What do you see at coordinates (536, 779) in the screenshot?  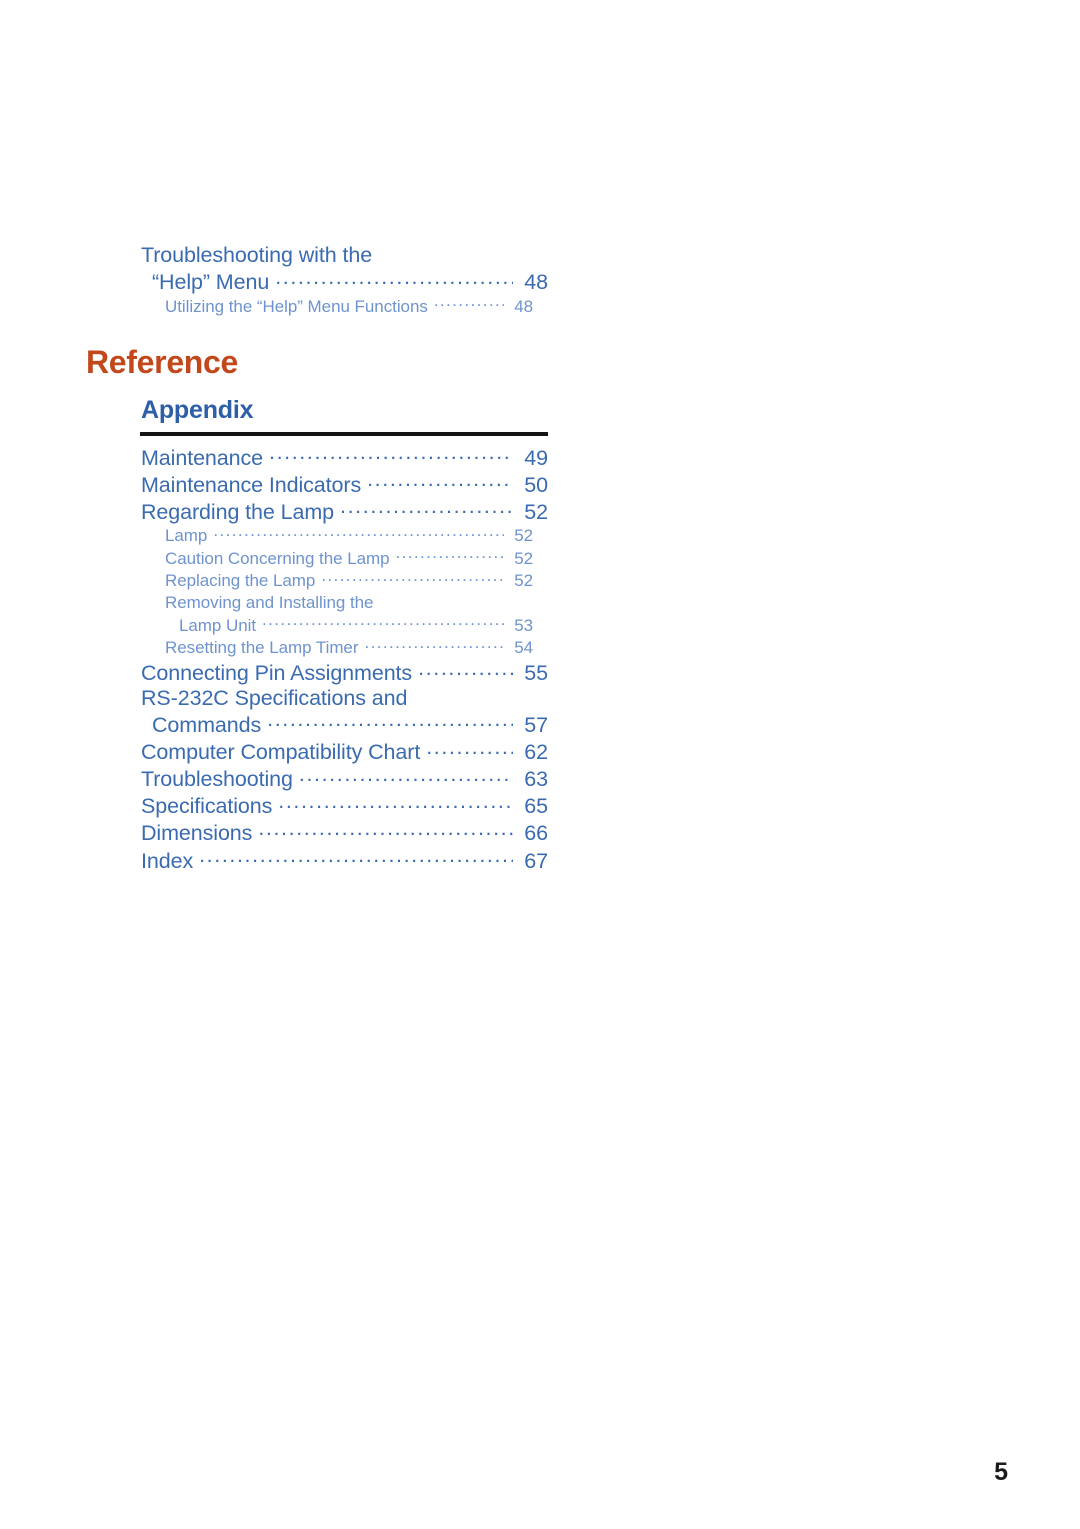 I see `toc-page-number: 63` at bounding box center [536, 779].